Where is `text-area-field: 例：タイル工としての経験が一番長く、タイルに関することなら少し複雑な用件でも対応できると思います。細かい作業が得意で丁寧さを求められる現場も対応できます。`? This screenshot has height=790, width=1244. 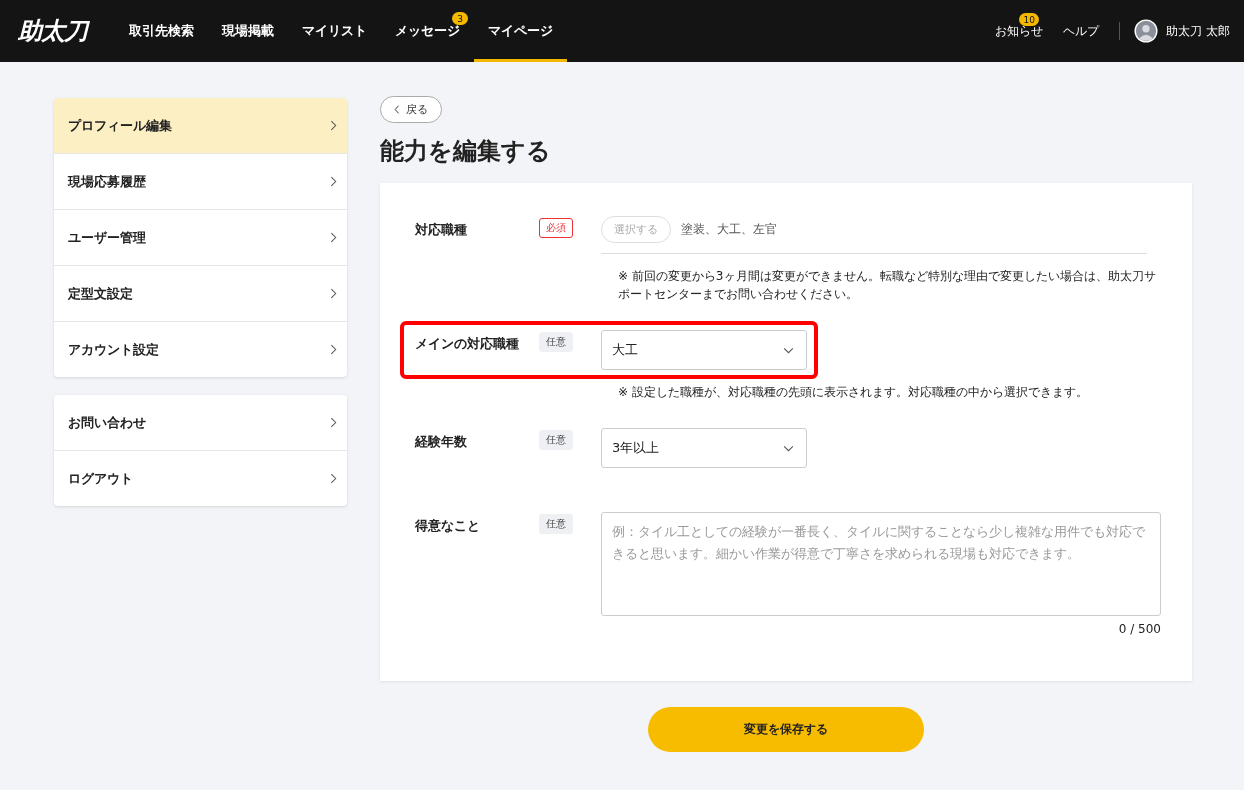 text-area-field: 例：タイル工としての経験が一番長く、タイルに関することなら少し複雑な用件でも対応できると思います。細かい作業が得意で丁寧さを求められる現場も対応できます。 is located at coordinates (881, 564).